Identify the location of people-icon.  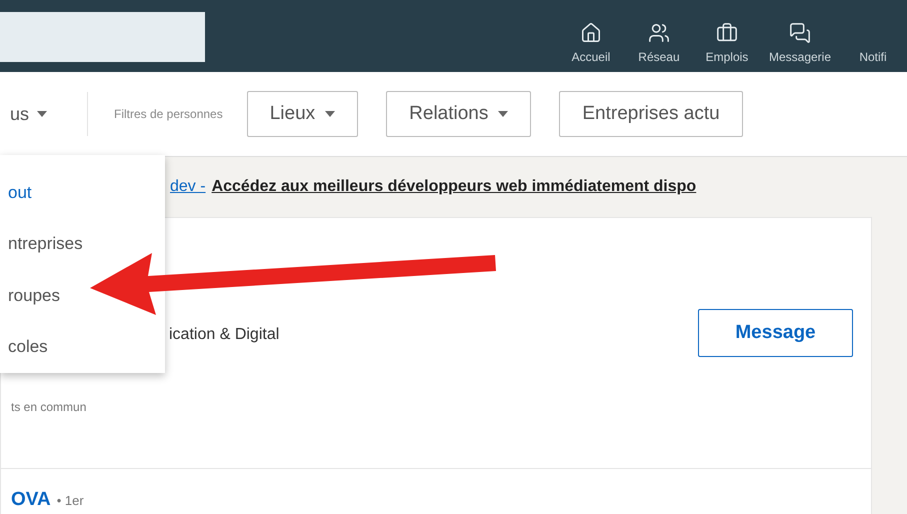
(659, 33).